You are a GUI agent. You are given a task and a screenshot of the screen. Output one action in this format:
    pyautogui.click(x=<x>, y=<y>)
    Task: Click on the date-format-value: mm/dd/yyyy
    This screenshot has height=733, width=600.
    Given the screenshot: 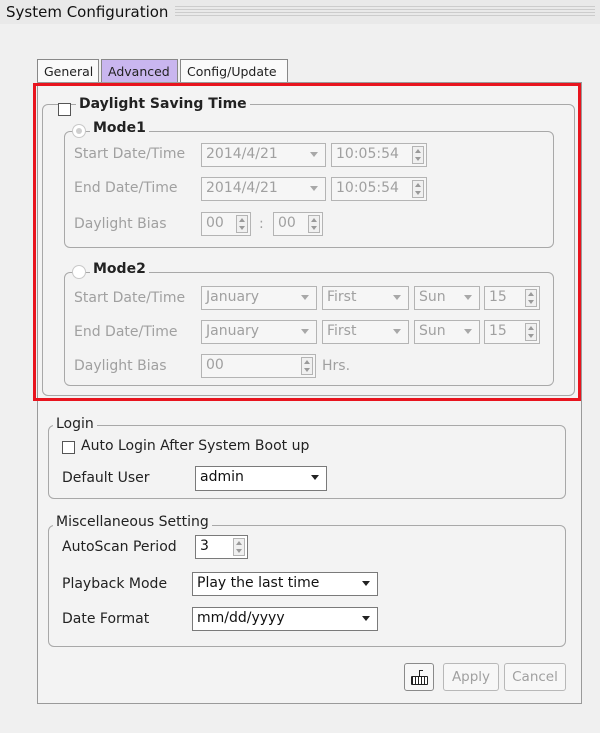 What is the action you would take?
    pyautogui.click(x=241, y=618)
    